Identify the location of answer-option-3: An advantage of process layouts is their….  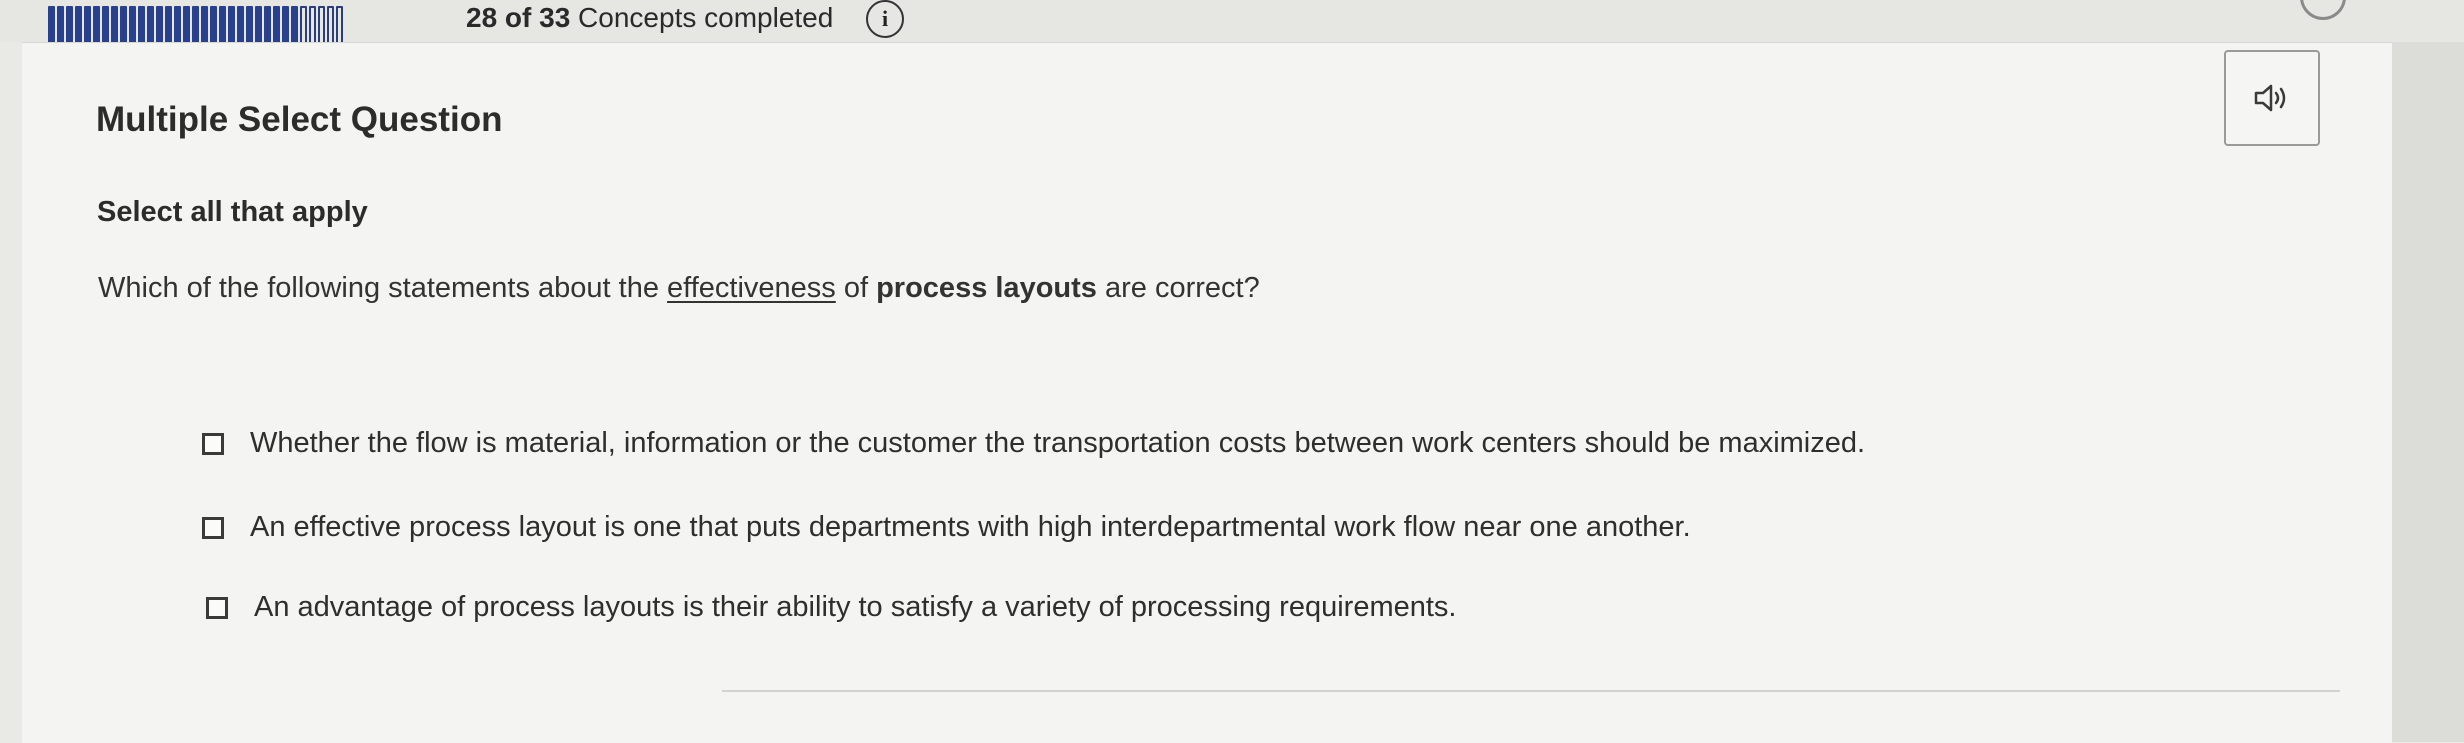
(831, 607).